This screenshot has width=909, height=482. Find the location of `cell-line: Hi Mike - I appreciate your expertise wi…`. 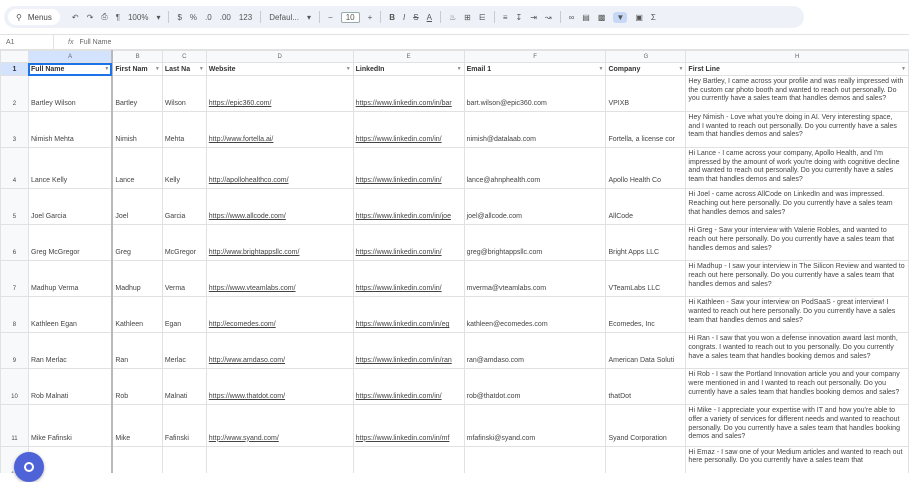

cell-line: Hi Mike - I appreciate your expertise wi… is located at coordinates (797, 425).